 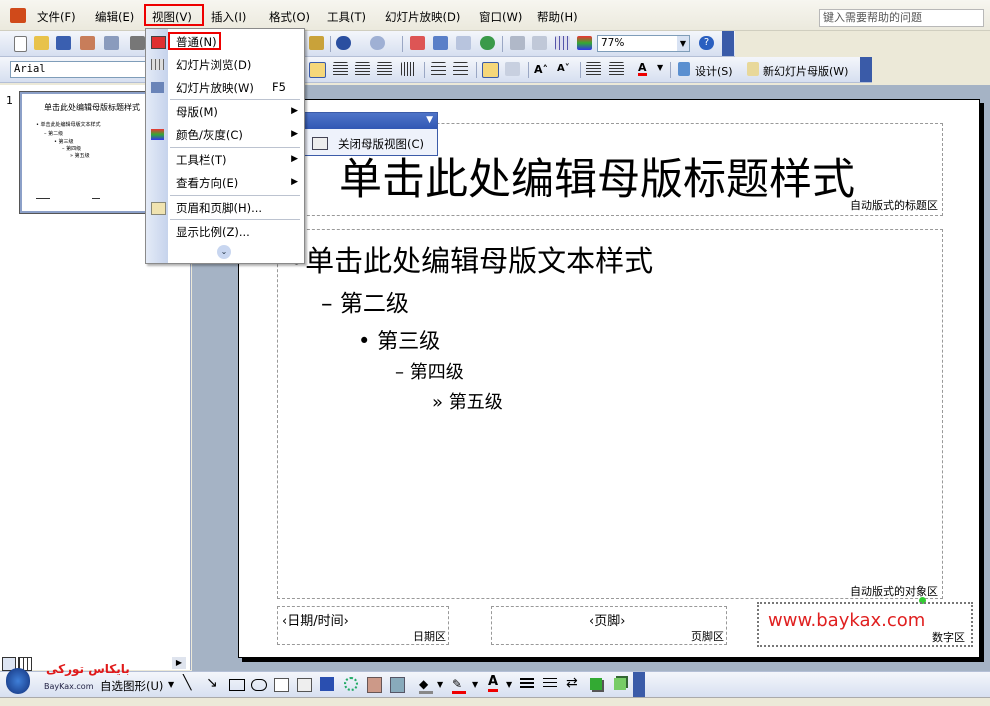 What do you see at coordinates (463, 43) in the screenshot?
I see `tables-borders-icon` at bounding box center [463, 43].